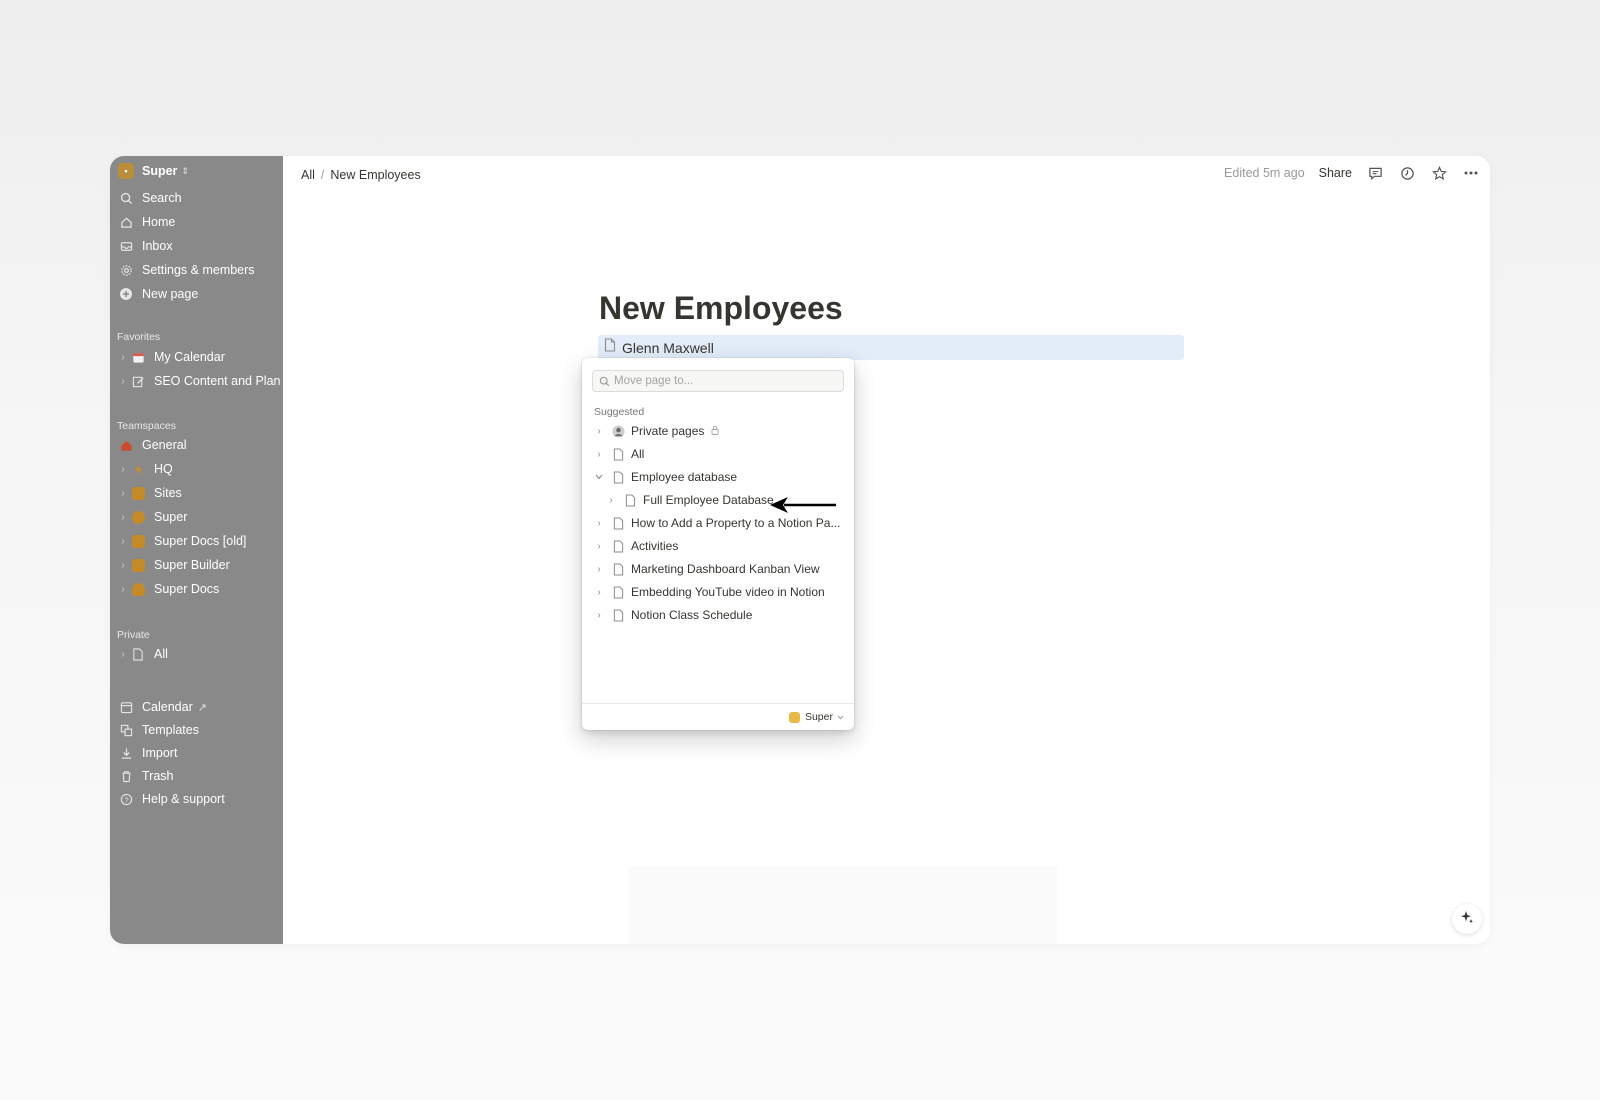 This screenshot has width=1600, height=1100. I want to click on sidebar-item-label: Search, so click(162, 198).